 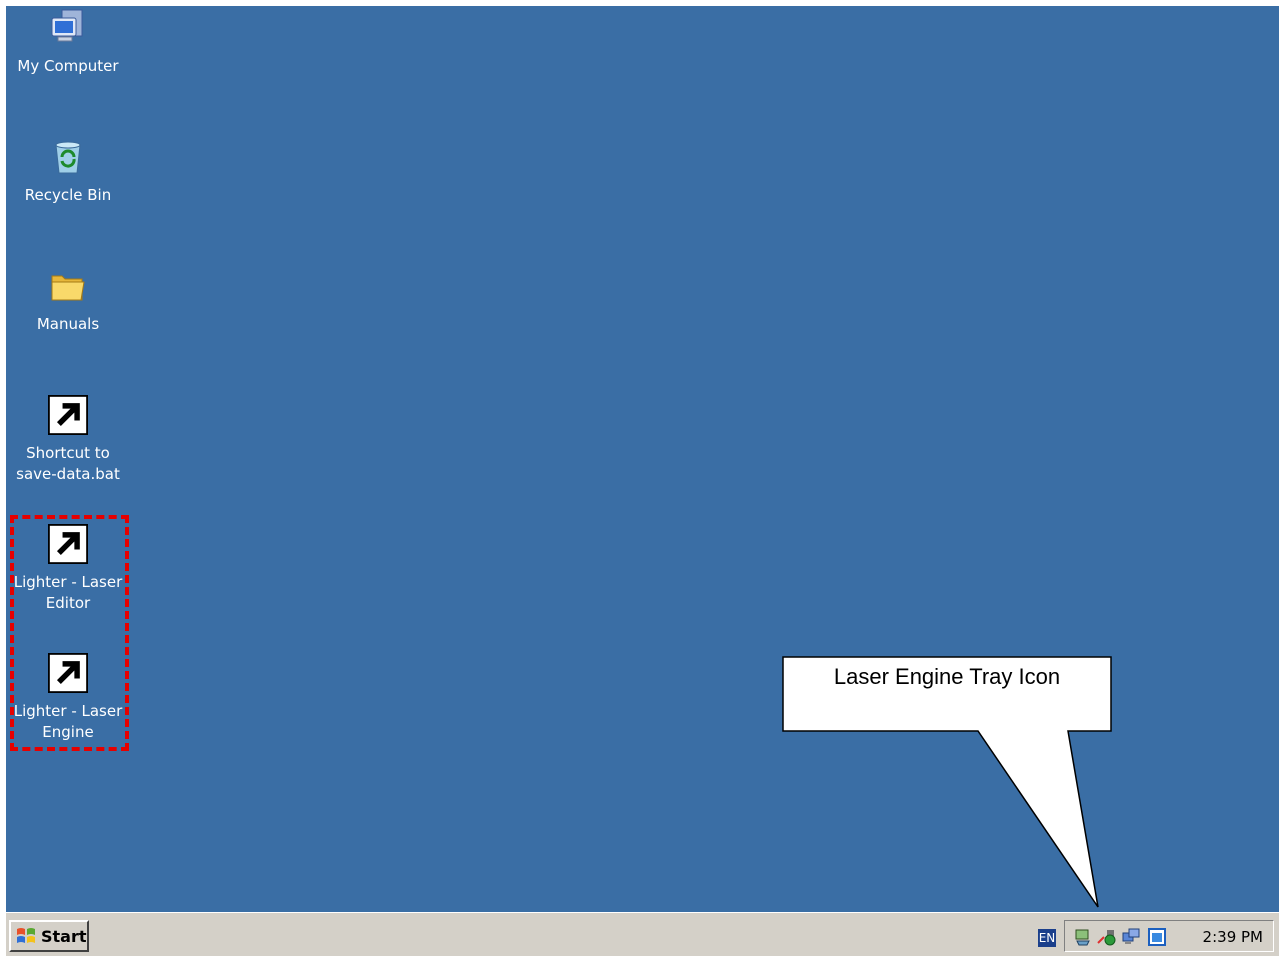 What do you see at coordinates (68, 324) in the screenshot?
I see `desktop-icon-label: Manuals` at bounding box center [68, 324].